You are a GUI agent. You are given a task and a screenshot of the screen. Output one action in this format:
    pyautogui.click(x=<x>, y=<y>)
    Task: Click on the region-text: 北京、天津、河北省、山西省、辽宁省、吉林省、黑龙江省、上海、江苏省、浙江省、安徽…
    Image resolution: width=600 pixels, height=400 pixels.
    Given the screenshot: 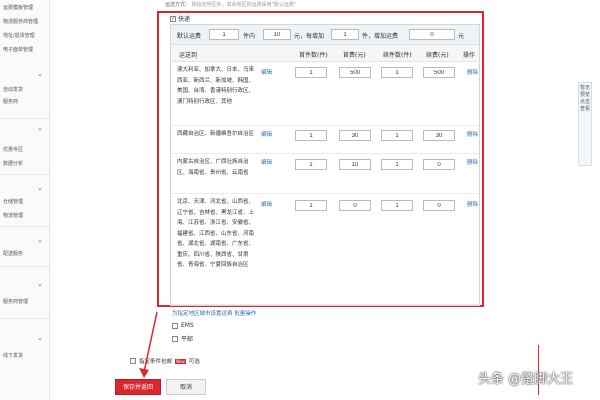 What is the action you would take?
    pyautogui.click(x=216, y=233)
    